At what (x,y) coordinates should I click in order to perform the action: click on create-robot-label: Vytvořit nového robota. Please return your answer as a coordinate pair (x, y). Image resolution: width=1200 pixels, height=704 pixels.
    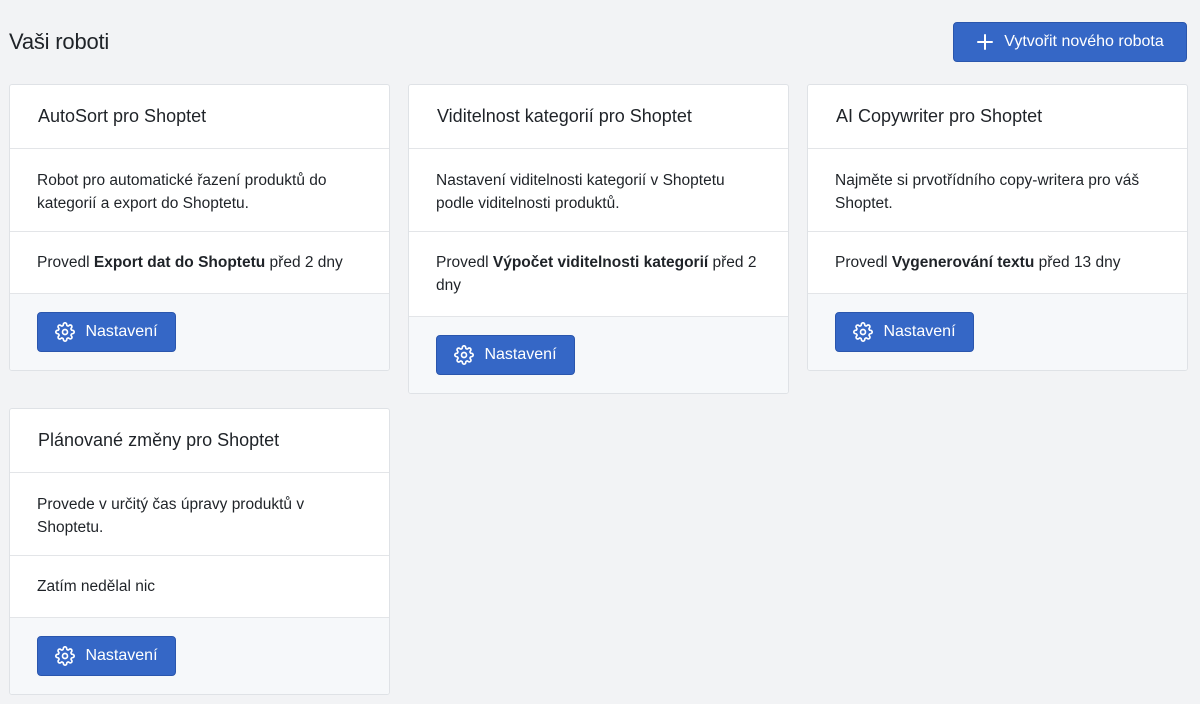
    Looking at the image, I should click on (1084, 41).